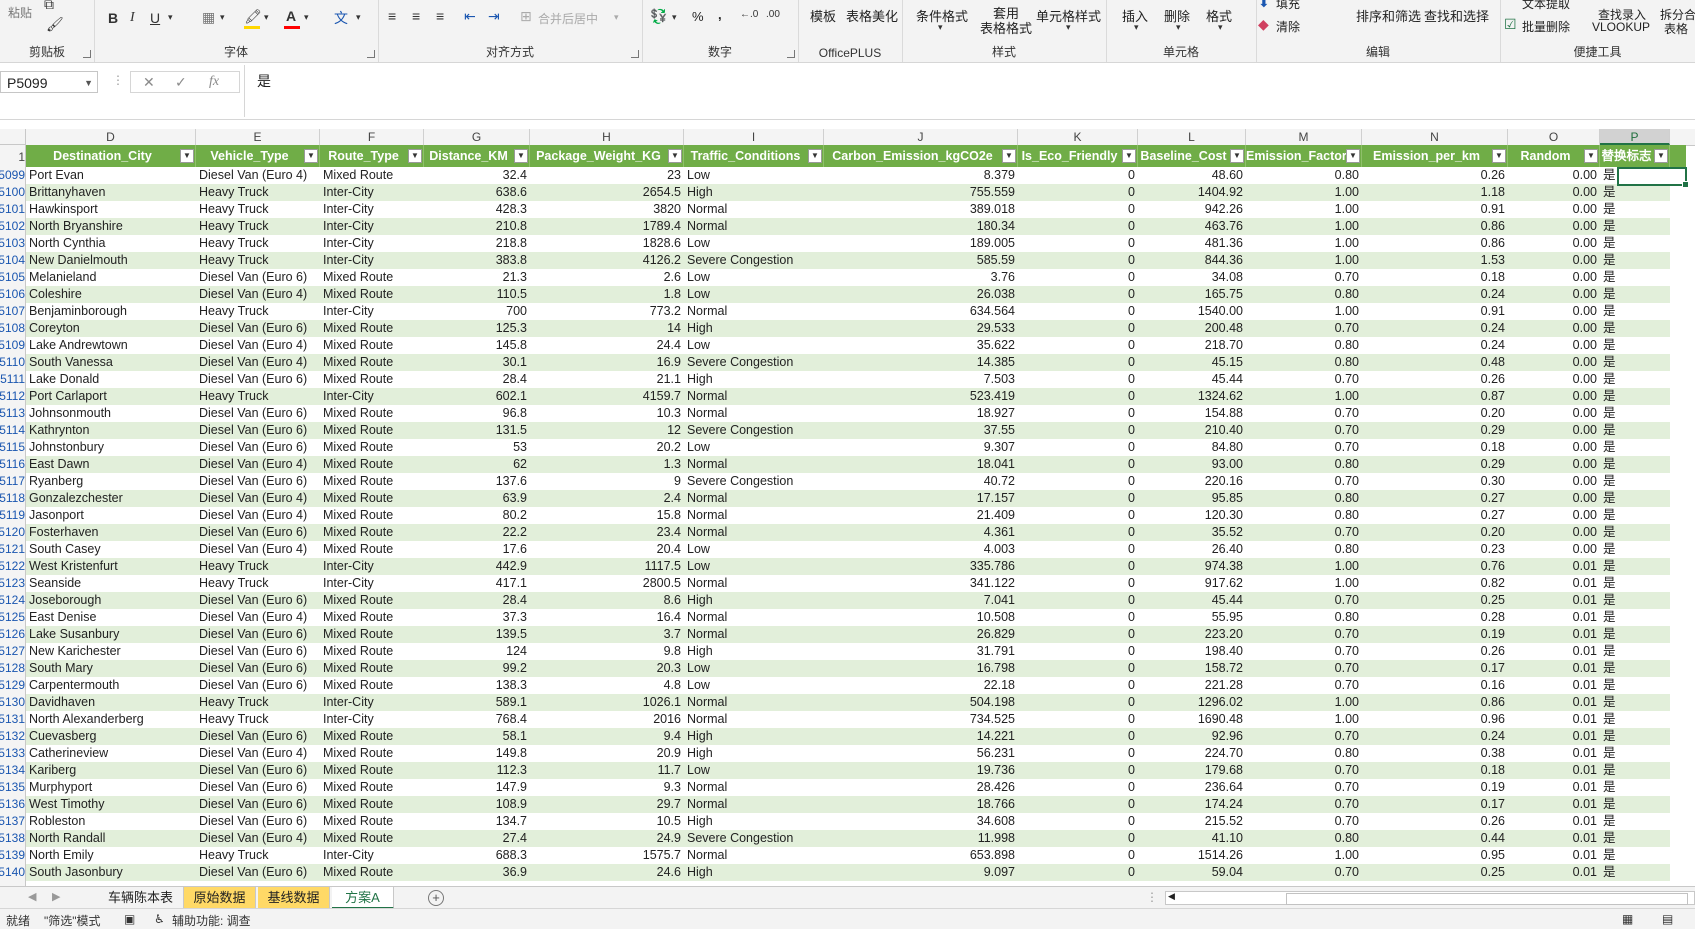 This screenshot has height=929, width=1695. I want to click on table-cell: 0.80, so click(1304, 345).